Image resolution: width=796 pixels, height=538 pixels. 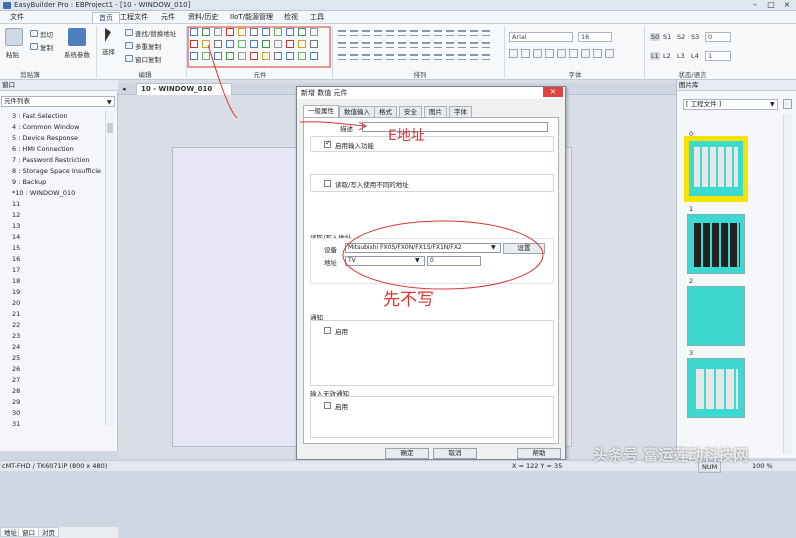 What do you see at coordinates (667, 37) in the screenshot?
I see `state-s1: S1` at bounding box center [667, 37].